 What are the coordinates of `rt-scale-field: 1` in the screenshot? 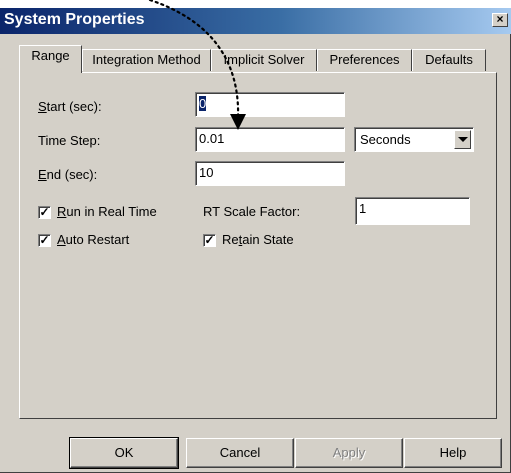 It's located at (412, 211).